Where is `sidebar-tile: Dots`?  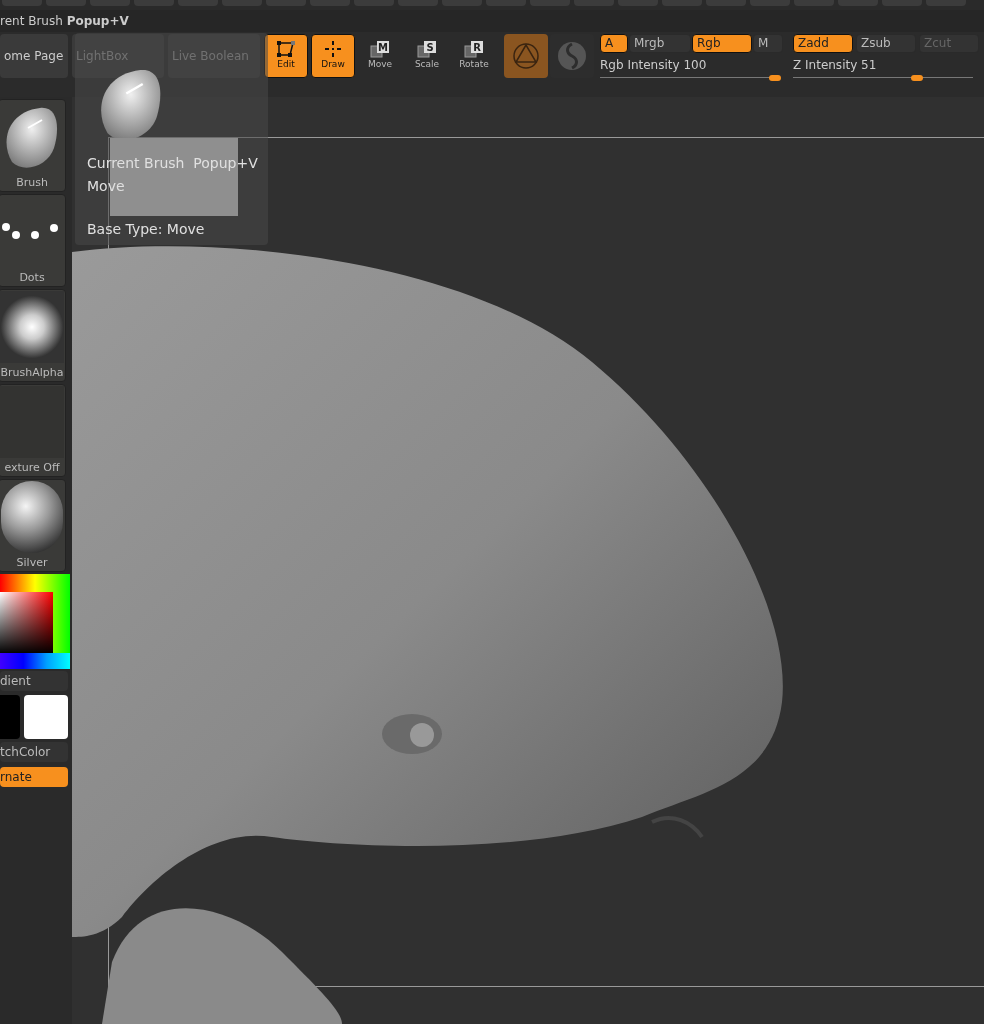
sidebar-tile: Dots is located at coordinates (33, 240).